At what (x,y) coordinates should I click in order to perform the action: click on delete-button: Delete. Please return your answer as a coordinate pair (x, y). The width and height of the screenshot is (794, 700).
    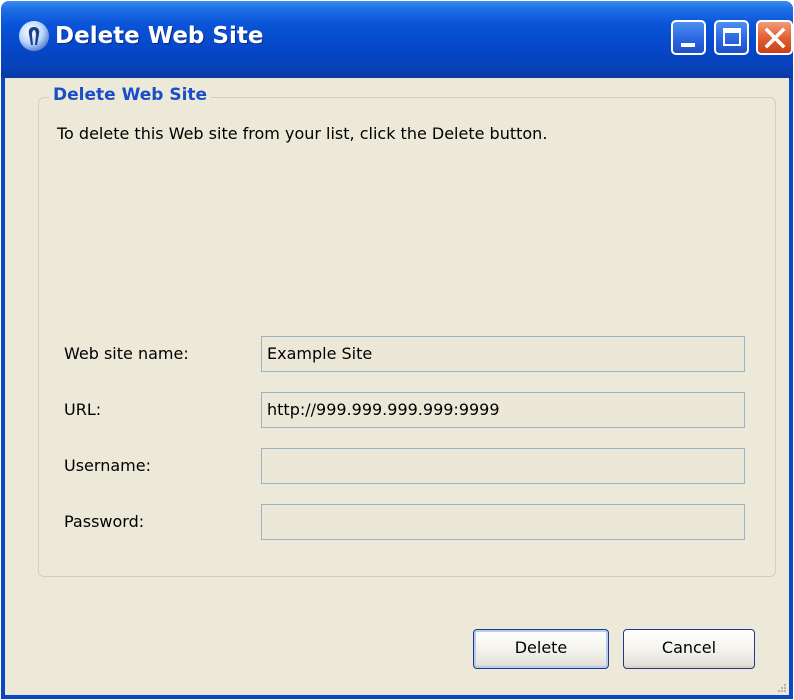
    Looking at the image, I should click on (541, 649).